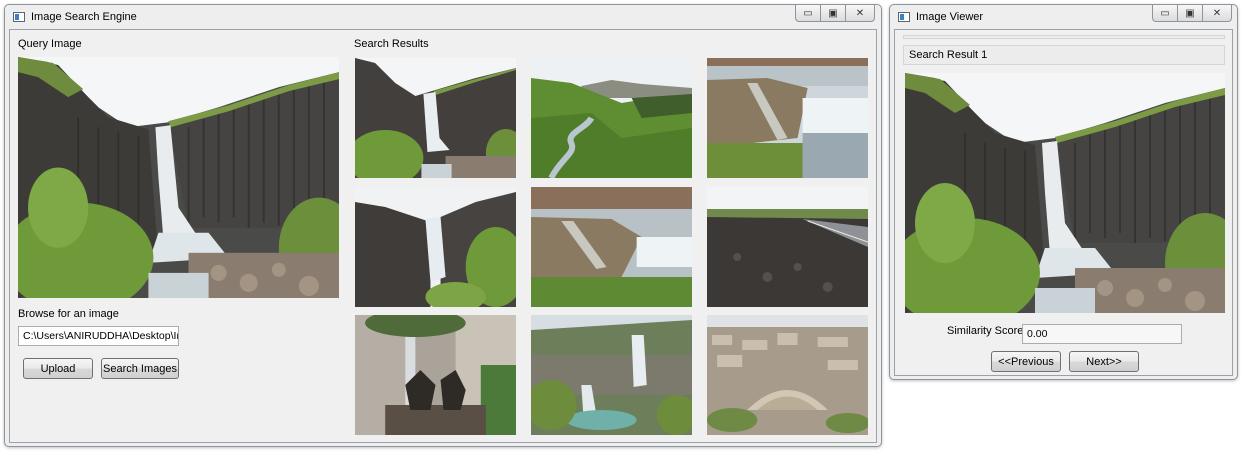  I want to click on waterfall-canyon-picture, so click(178, 177).